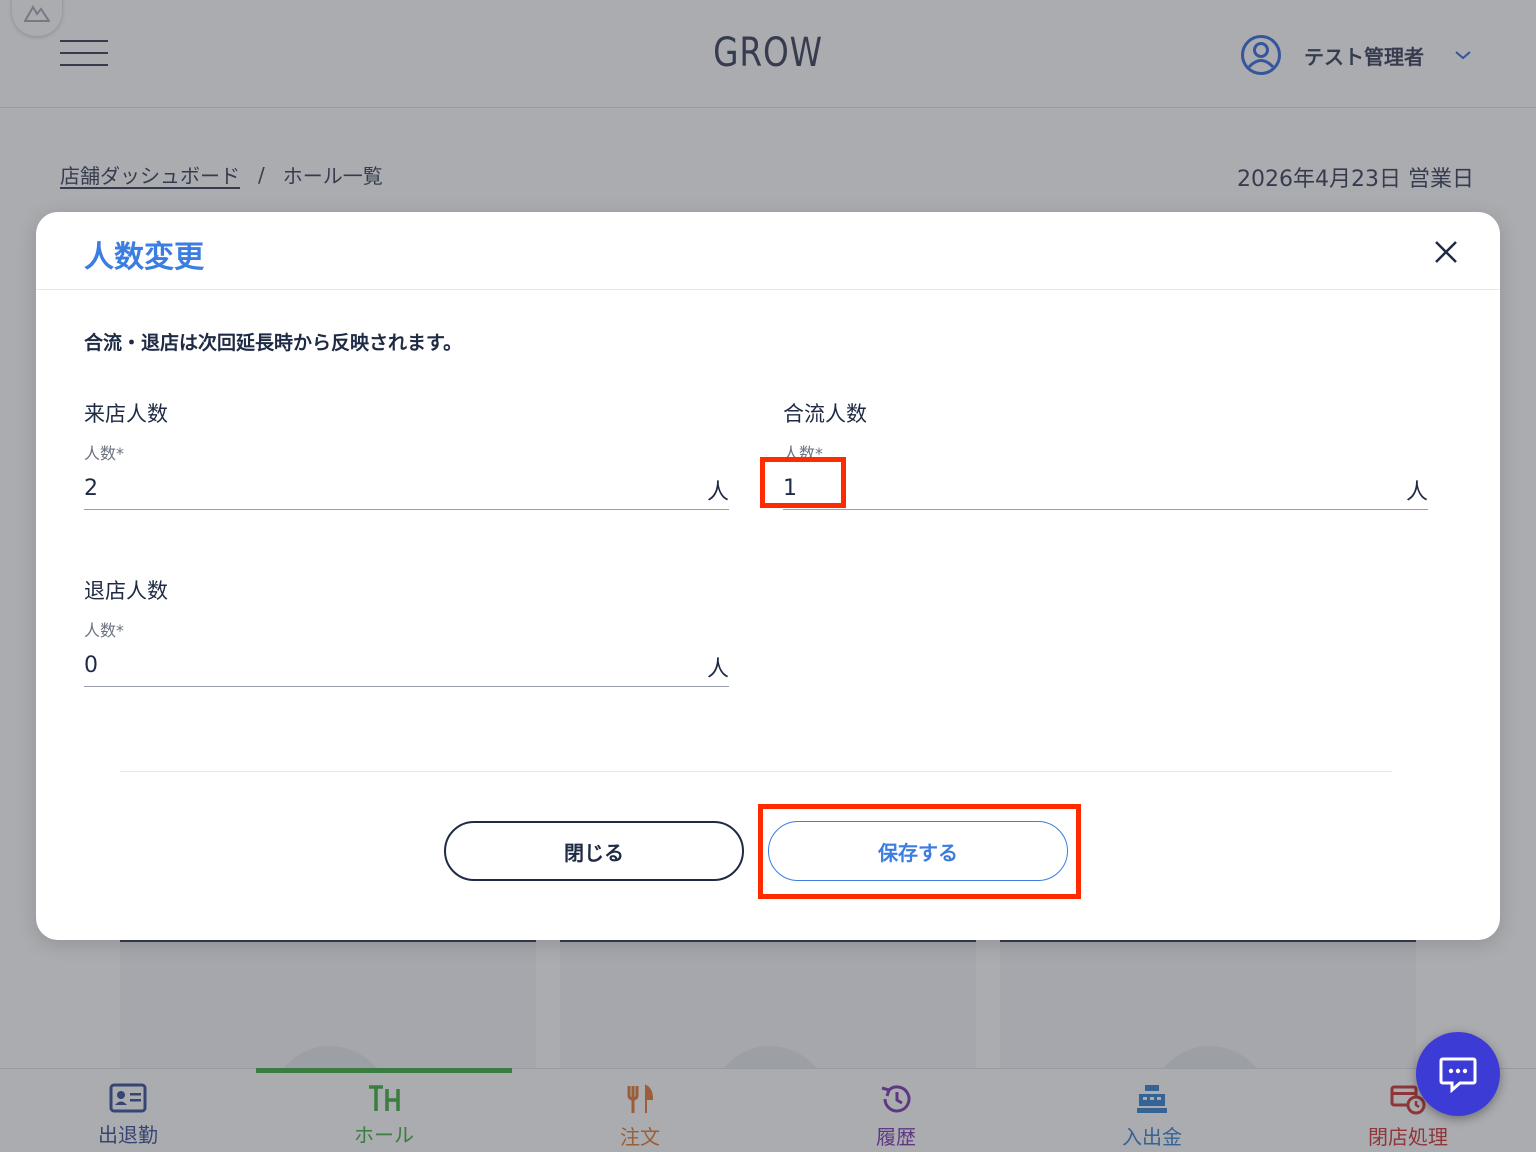 Image resolution: width=1536 pixels, height=1152 pixels. What do you see at coordinates (144, 257) in the screenshot?
I see `modal-title: 人数変更` at bounding box center [144, 257].